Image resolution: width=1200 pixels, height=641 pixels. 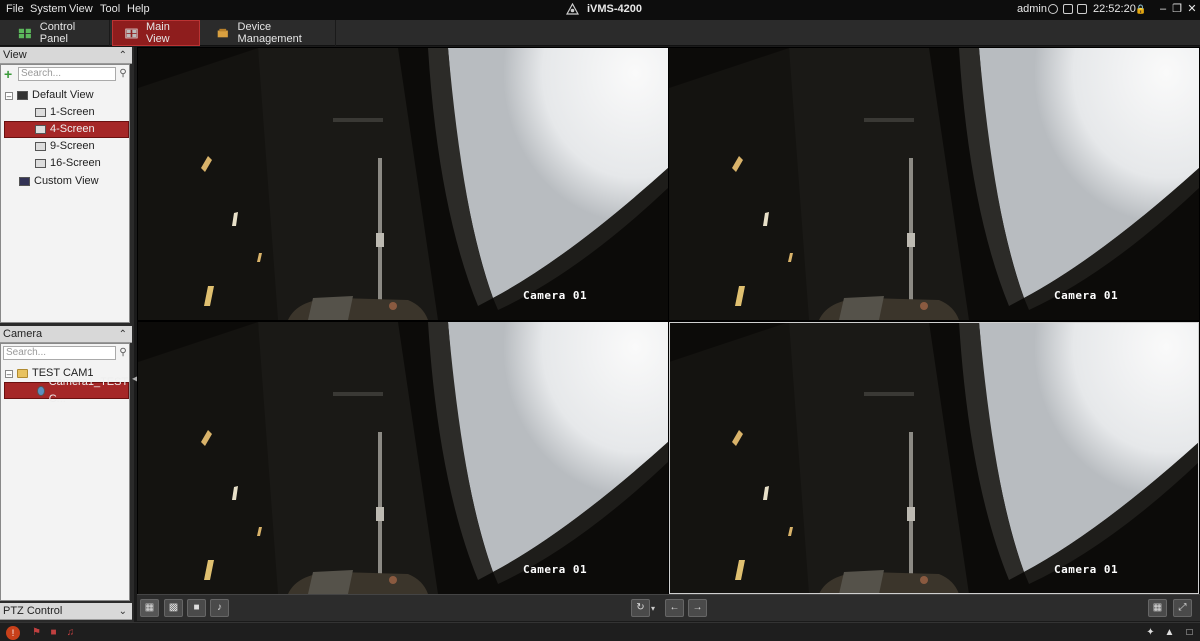 What do you see at coordinates (33, 611) in the screenshot?
I see `ptz-panel-title: PTZ Control` at bounding box center [33, 611].